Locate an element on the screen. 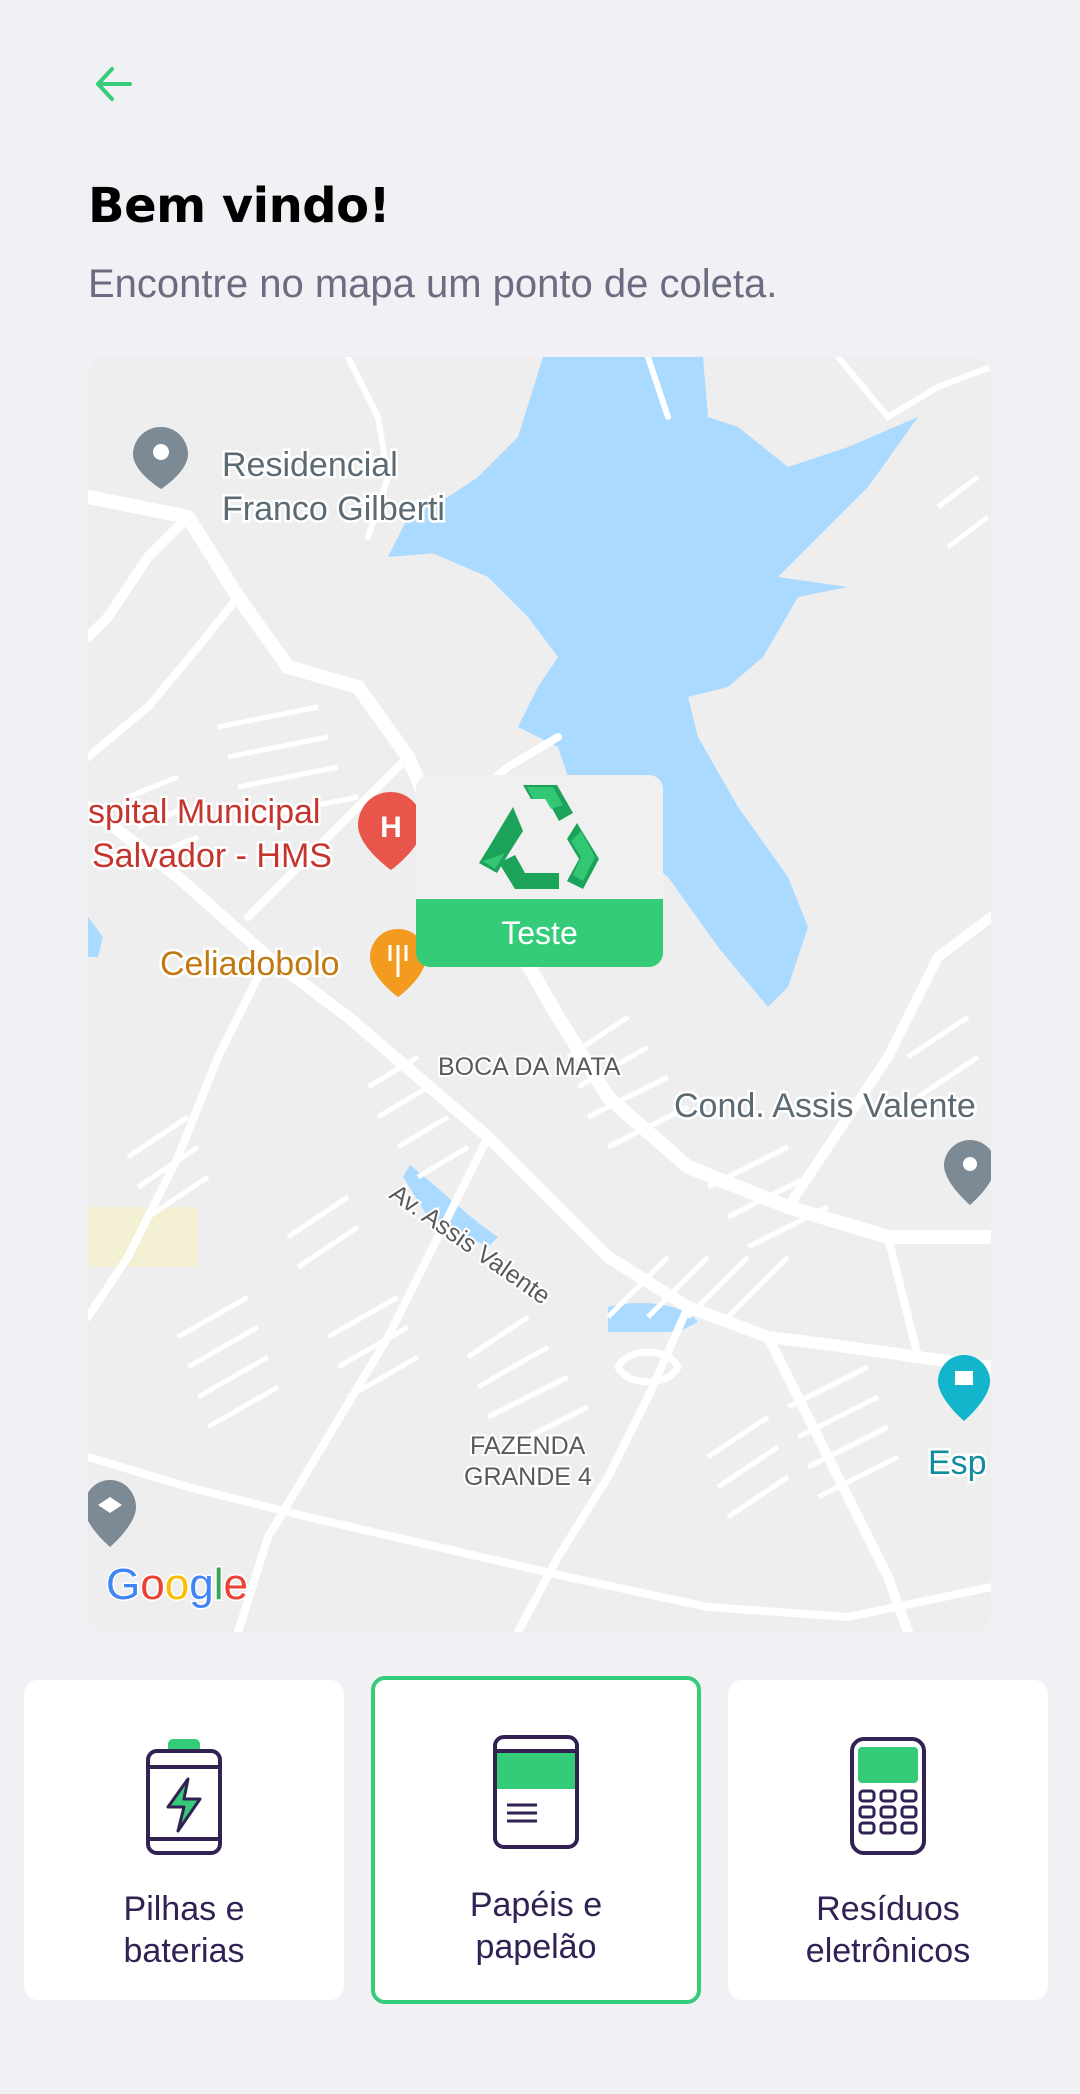  map-label-boca-da-mata: BOCA DA MATA is located at coordinates (529, 1067).